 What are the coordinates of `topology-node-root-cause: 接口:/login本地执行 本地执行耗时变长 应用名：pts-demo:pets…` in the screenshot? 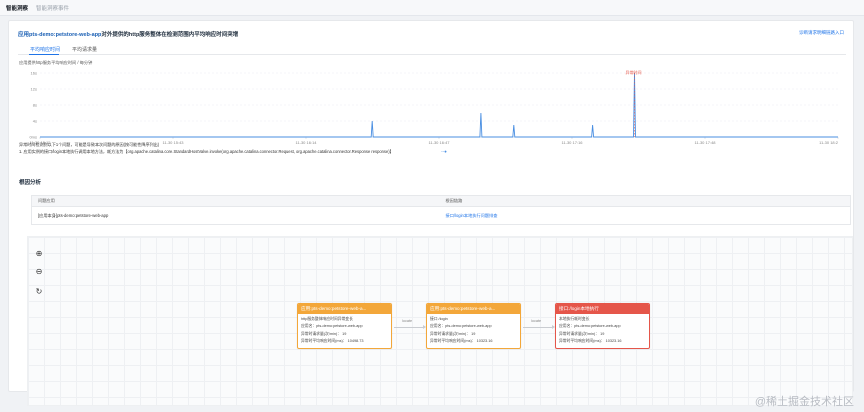 It's located at (602, 326).